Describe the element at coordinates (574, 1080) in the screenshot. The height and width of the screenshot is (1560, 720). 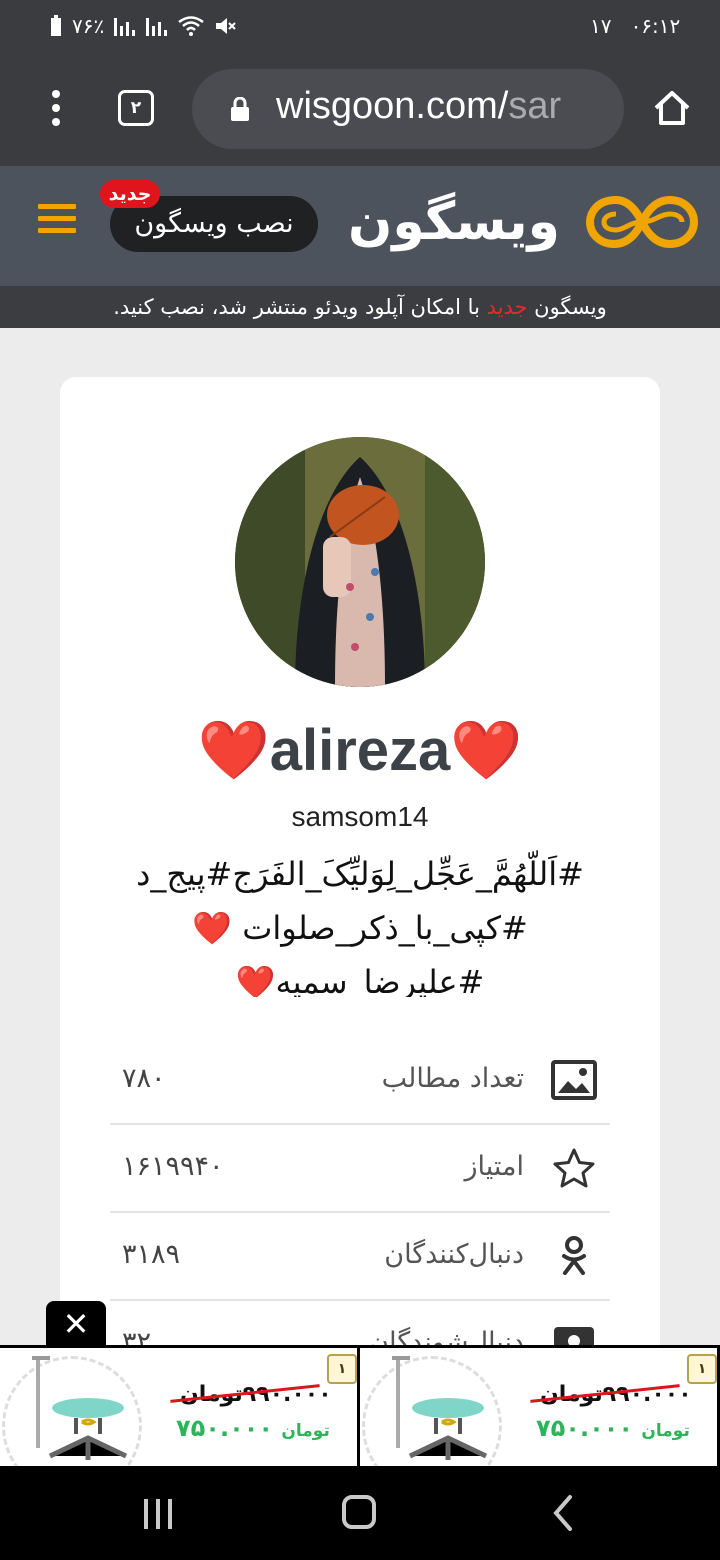
I see `image-icon` at that location.